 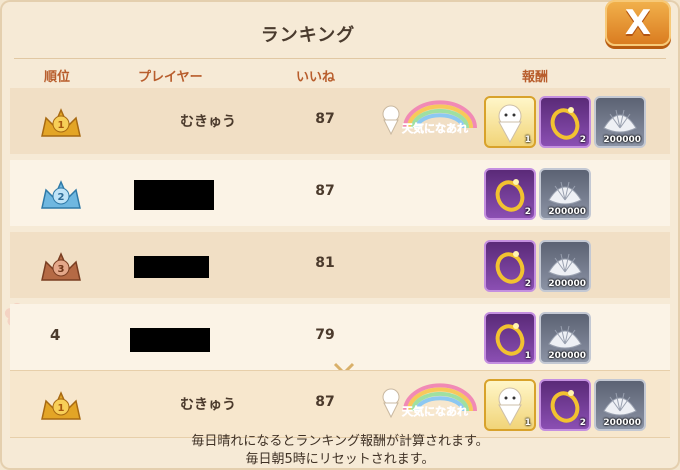 I want to click on silver-crown-rank-icon: 2, so click(x=61, y=194).